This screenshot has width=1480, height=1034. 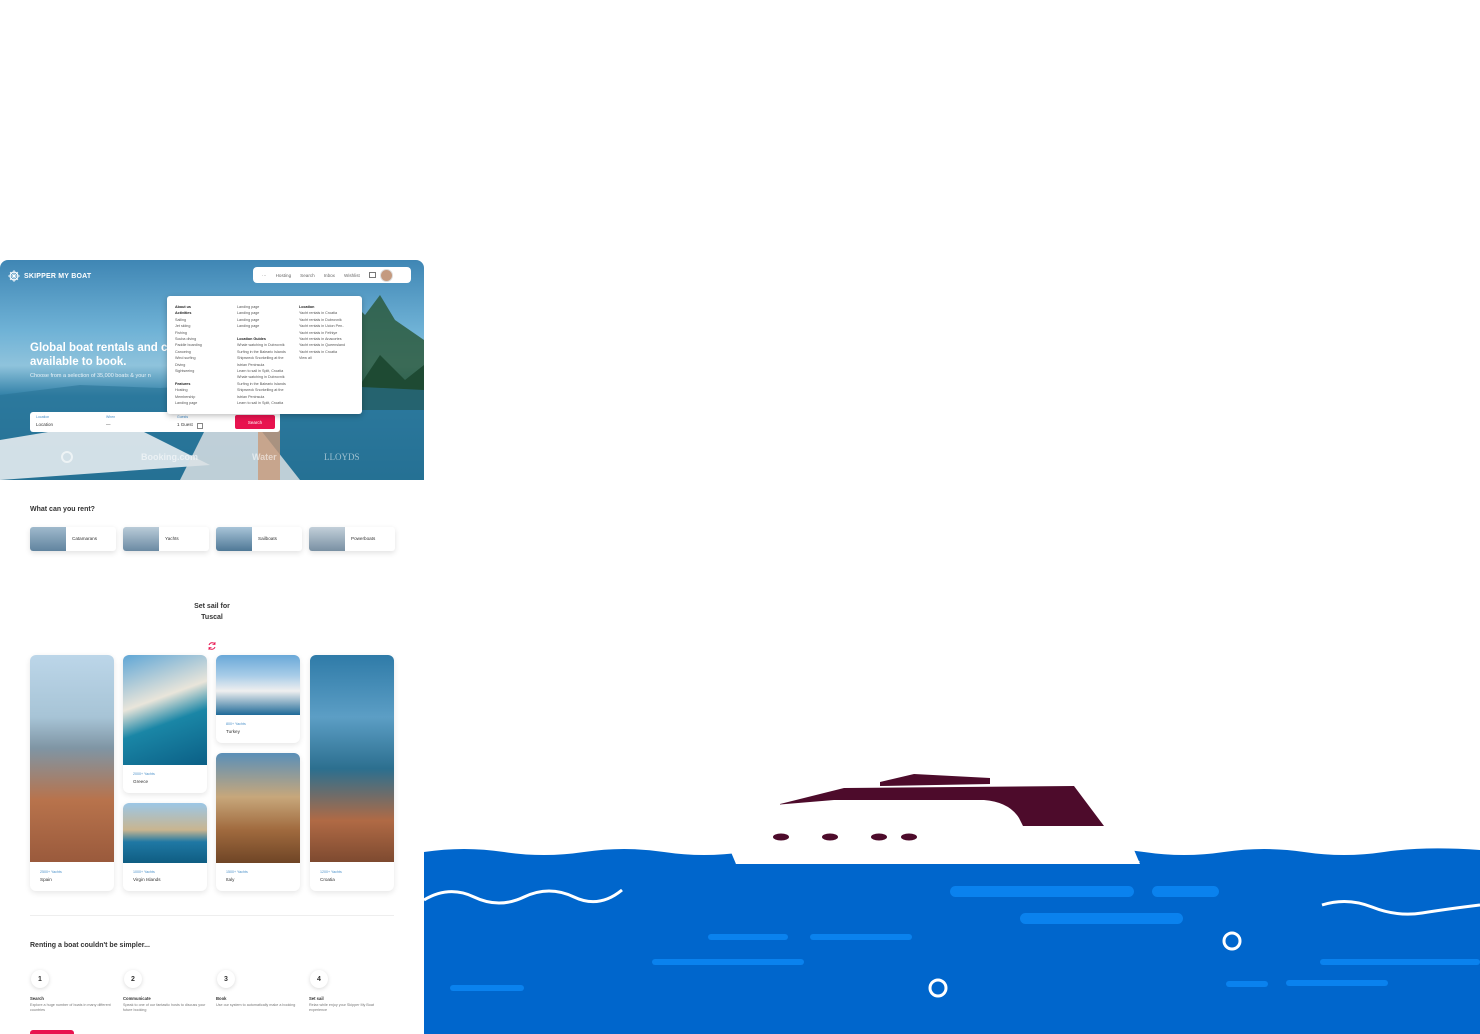 I want to click on step-title-2: Communicate, so click(x=137, y=998).